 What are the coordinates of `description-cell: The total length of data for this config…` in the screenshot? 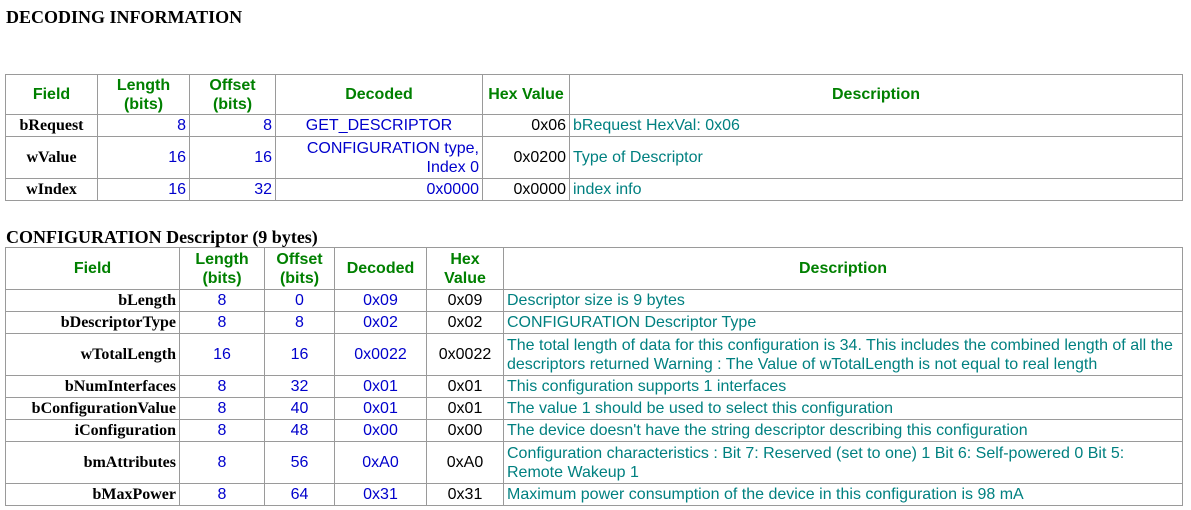 It's located at (843, 354).